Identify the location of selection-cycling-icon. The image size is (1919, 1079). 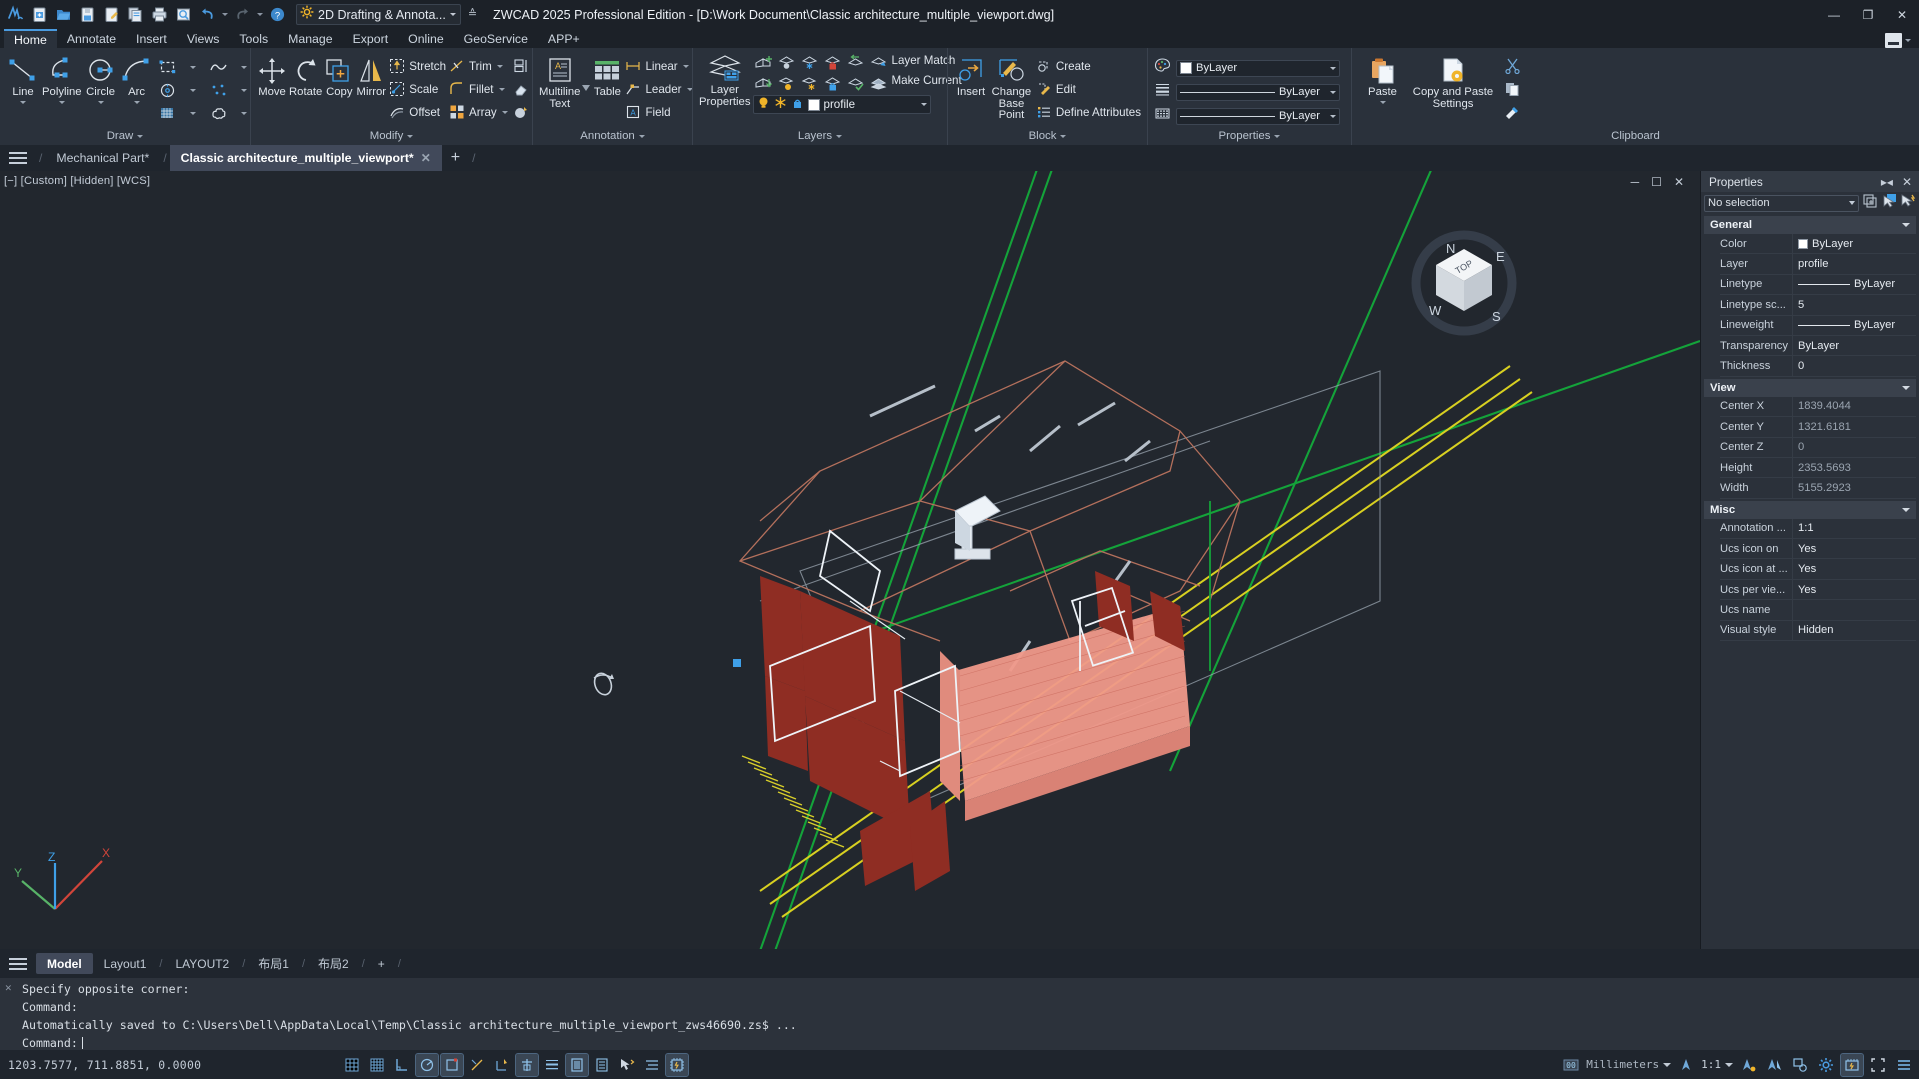
(627, 1065).